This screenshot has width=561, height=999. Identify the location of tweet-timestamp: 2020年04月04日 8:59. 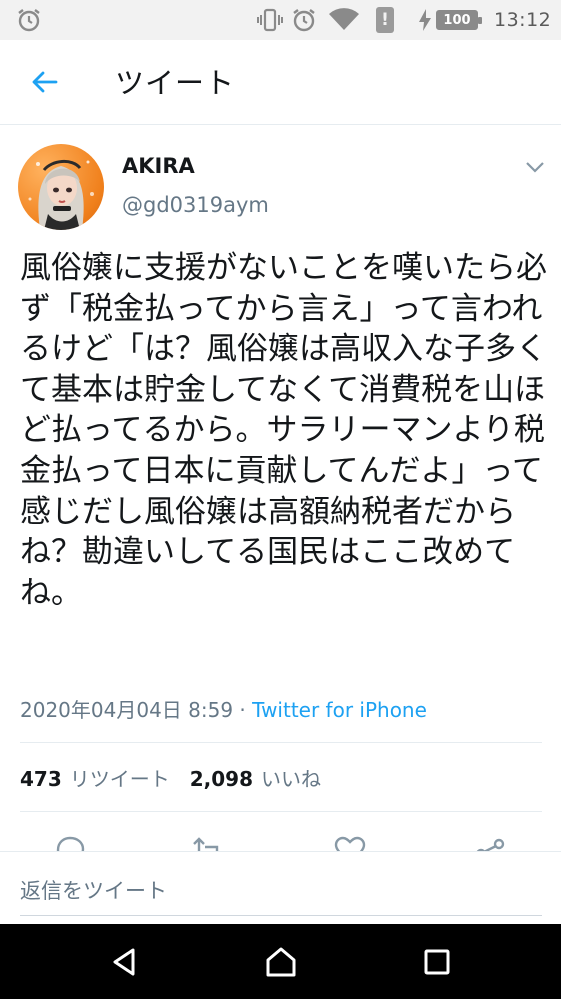
(126, 710).